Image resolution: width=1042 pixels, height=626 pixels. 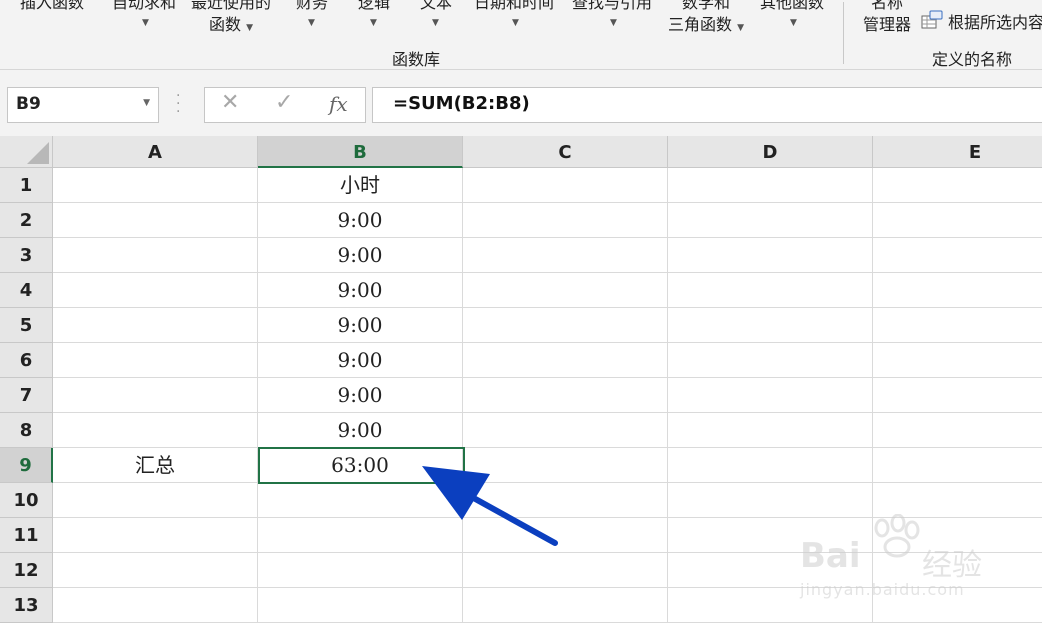 I want to click on watermark-logo-text: Bai, so click(x=830, y=556).